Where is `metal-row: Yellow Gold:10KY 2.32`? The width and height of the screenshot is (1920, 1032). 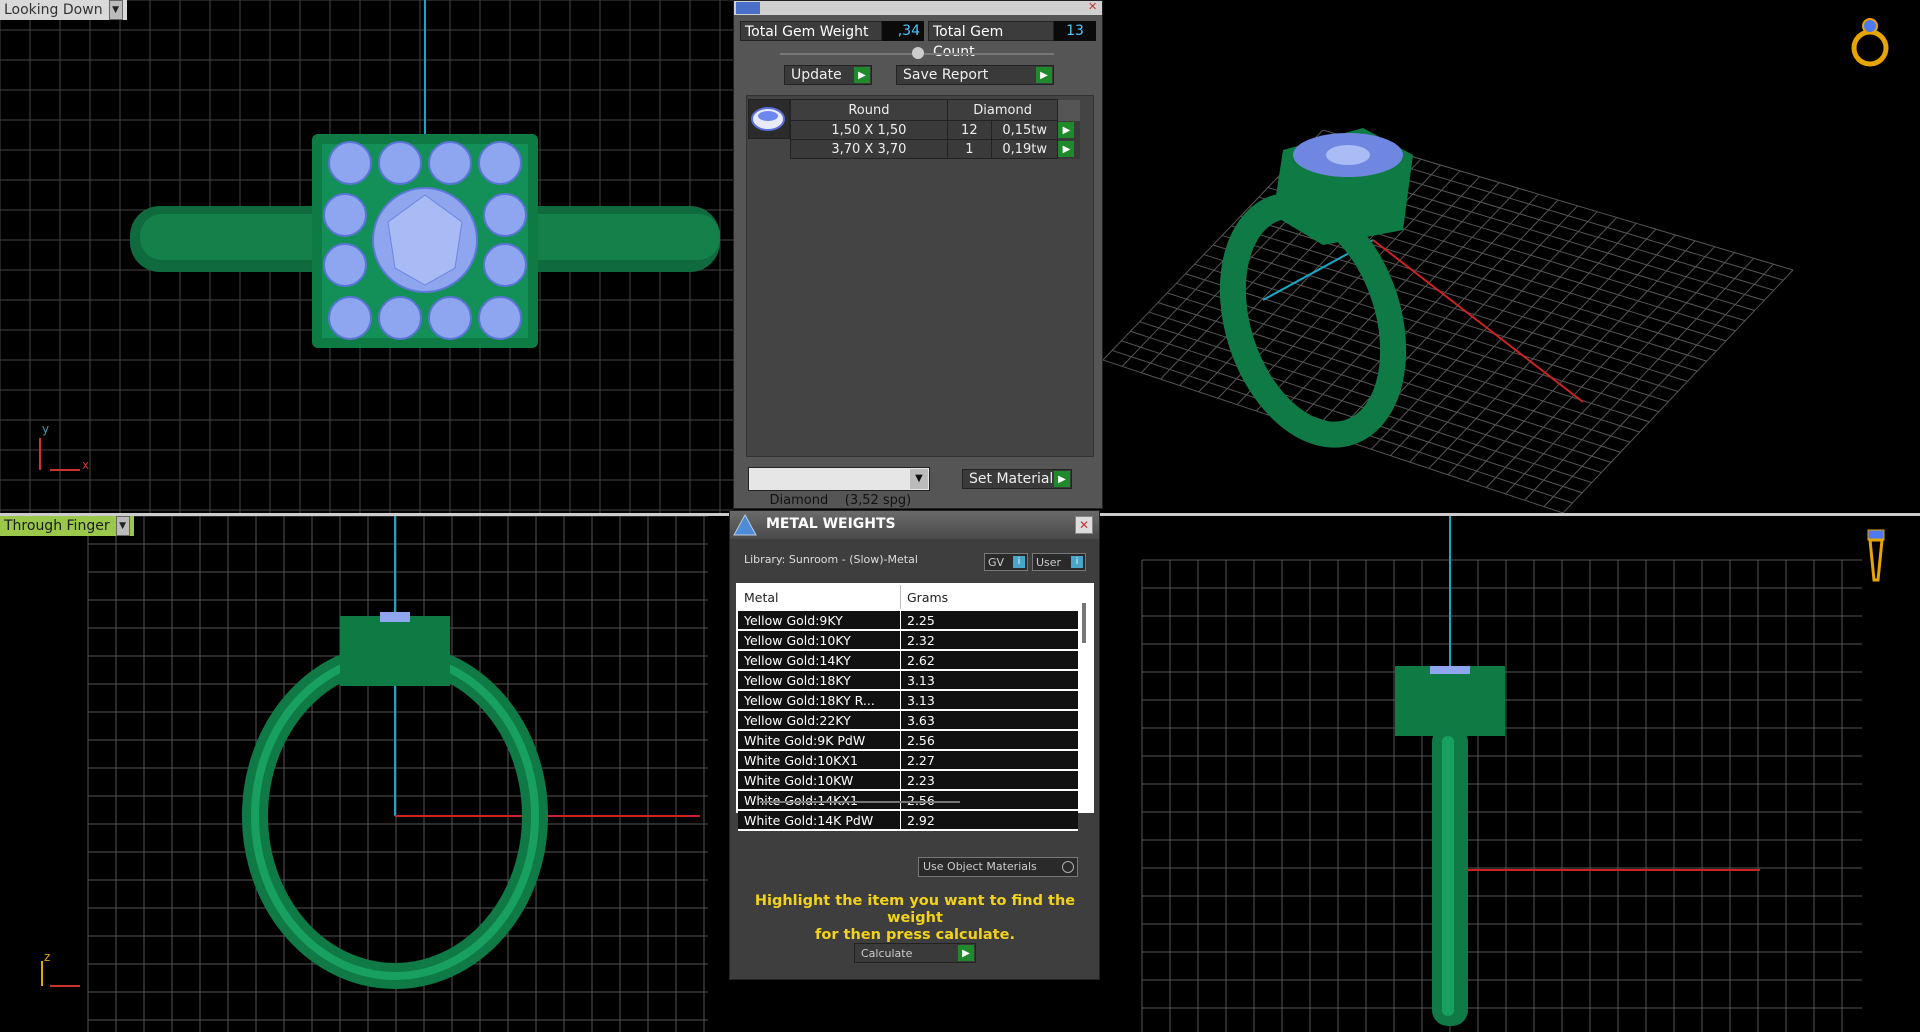
metal-row: Yellow Gold:10KY 2.32 is located at coordinates (908, 640).